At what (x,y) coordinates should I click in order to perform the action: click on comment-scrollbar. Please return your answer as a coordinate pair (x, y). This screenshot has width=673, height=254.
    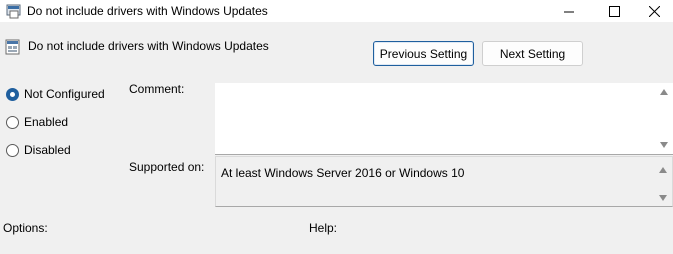
    Looking at the image, I should click on (664, 118).